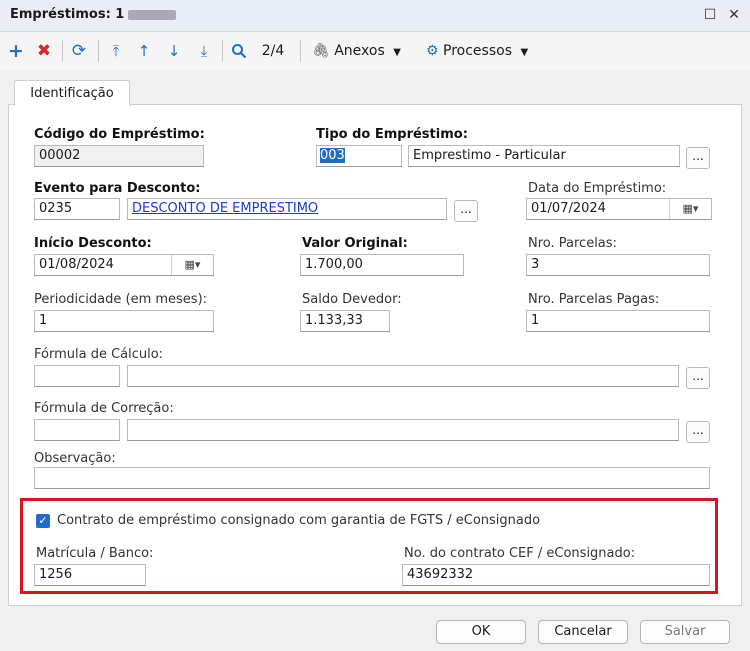  Describe the element at coordinates (594, 299) in the screenshot. I see `parcelas-pagas-label: Nro. Parcelas Pagas:` at that location.